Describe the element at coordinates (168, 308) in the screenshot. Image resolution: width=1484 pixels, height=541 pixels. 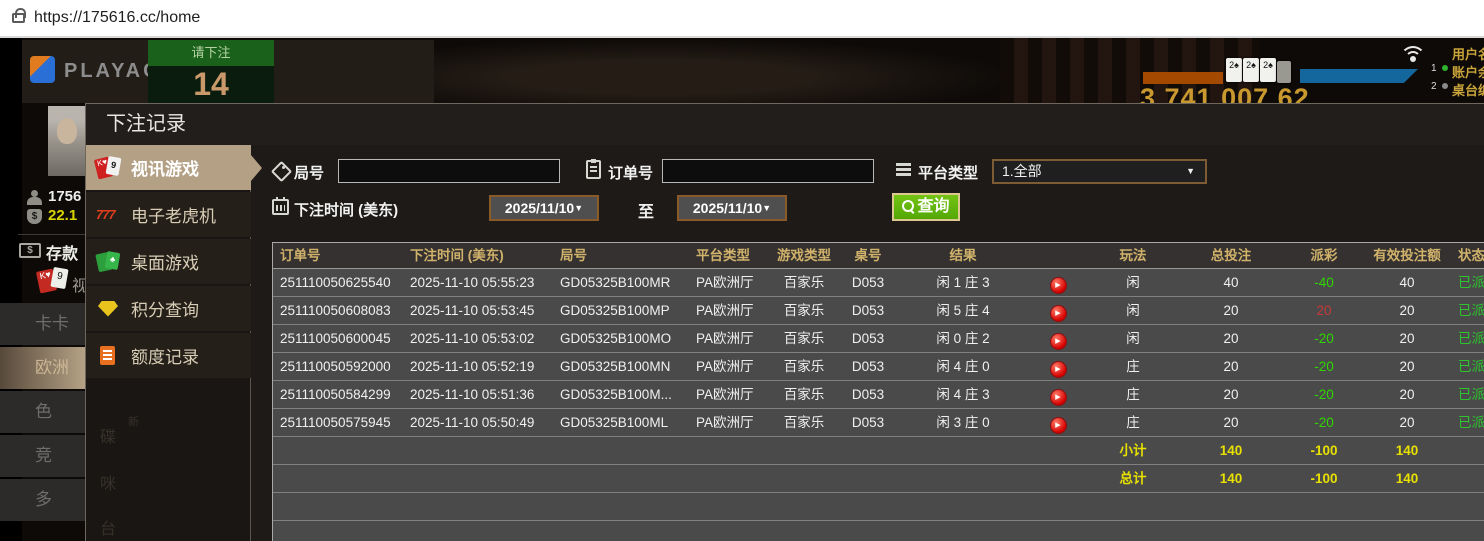
I see `tab-points-query: 积分查询` at that location.